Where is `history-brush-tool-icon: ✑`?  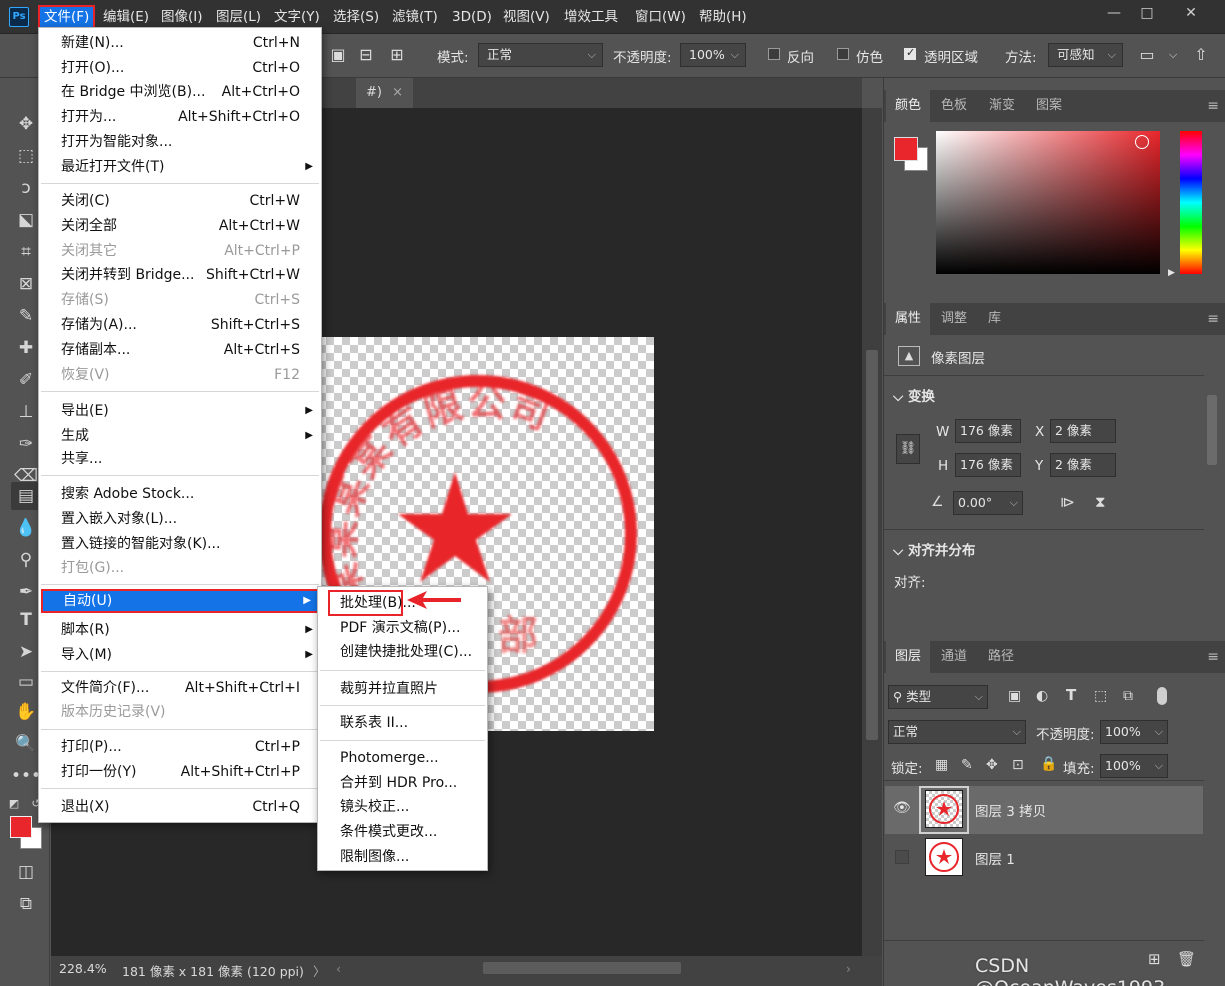 history-brush-tool-icon: ✑ is located at coordinates (26, 444).